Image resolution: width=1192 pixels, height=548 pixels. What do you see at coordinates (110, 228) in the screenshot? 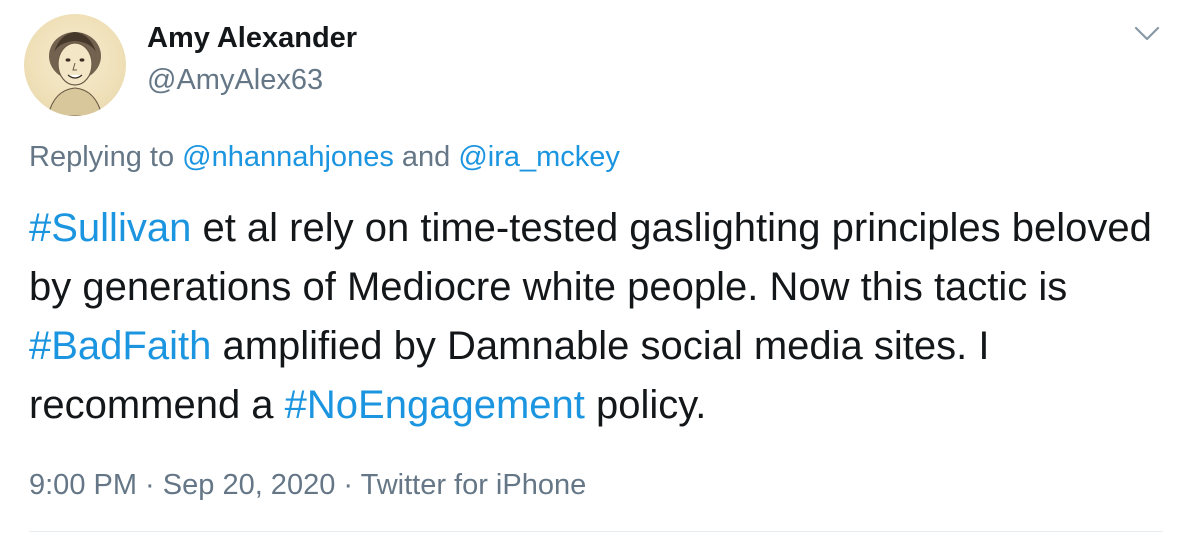
I see `hashtag-link: #Sullivan` at bounding box center [110, 228].